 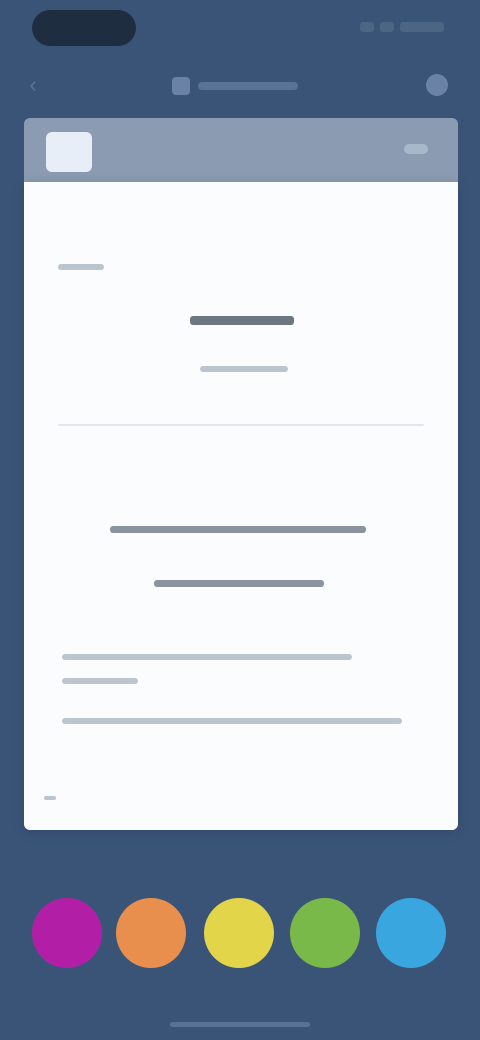 I want to click on color-palette-bar, so click(x=240, y=935).